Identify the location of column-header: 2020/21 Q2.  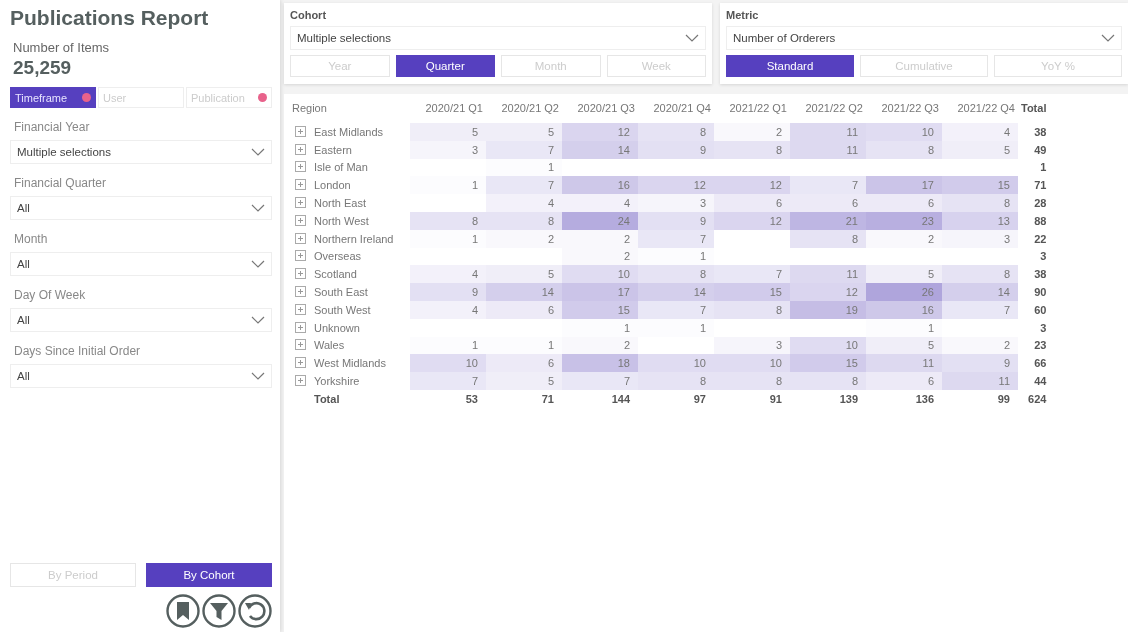
(524, 111).